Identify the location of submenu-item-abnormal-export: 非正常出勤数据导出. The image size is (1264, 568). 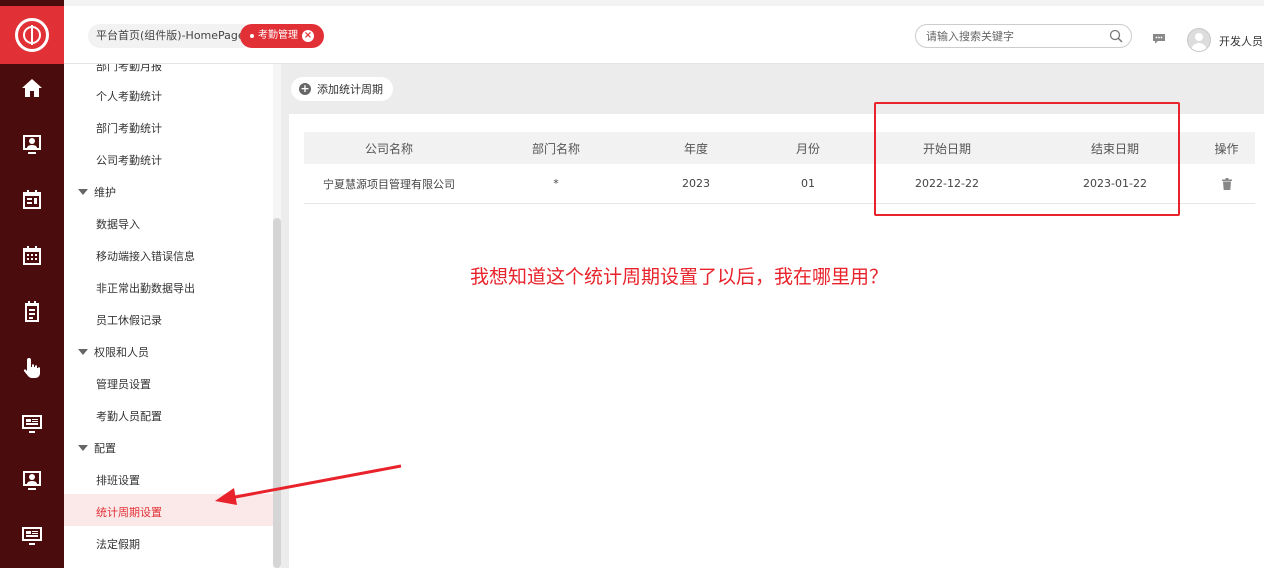
(145, 288).